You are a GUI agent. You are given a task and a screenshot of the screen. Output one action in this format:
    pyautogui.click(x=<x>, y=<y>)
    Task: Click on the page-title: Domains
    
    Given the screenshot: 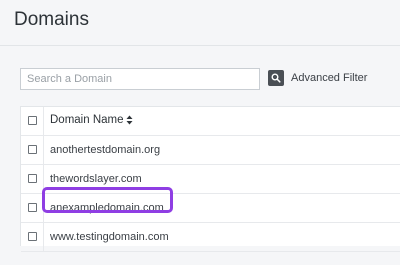 What is the action you would take?
    pyautogui.click(x=51, y=19)
    